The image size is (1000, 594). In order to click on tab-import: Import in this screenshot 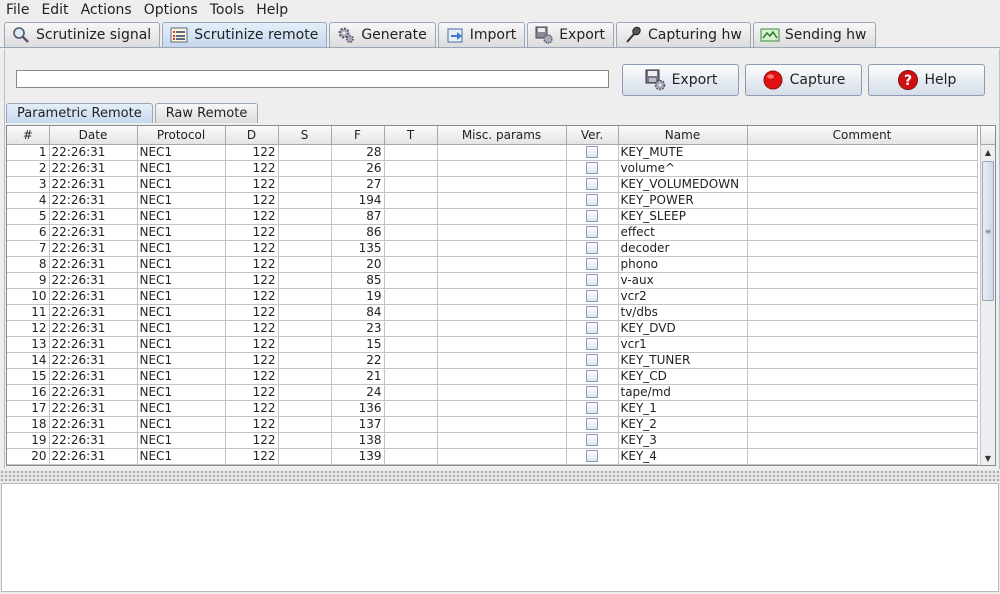, I will do `click(481, 34)`.